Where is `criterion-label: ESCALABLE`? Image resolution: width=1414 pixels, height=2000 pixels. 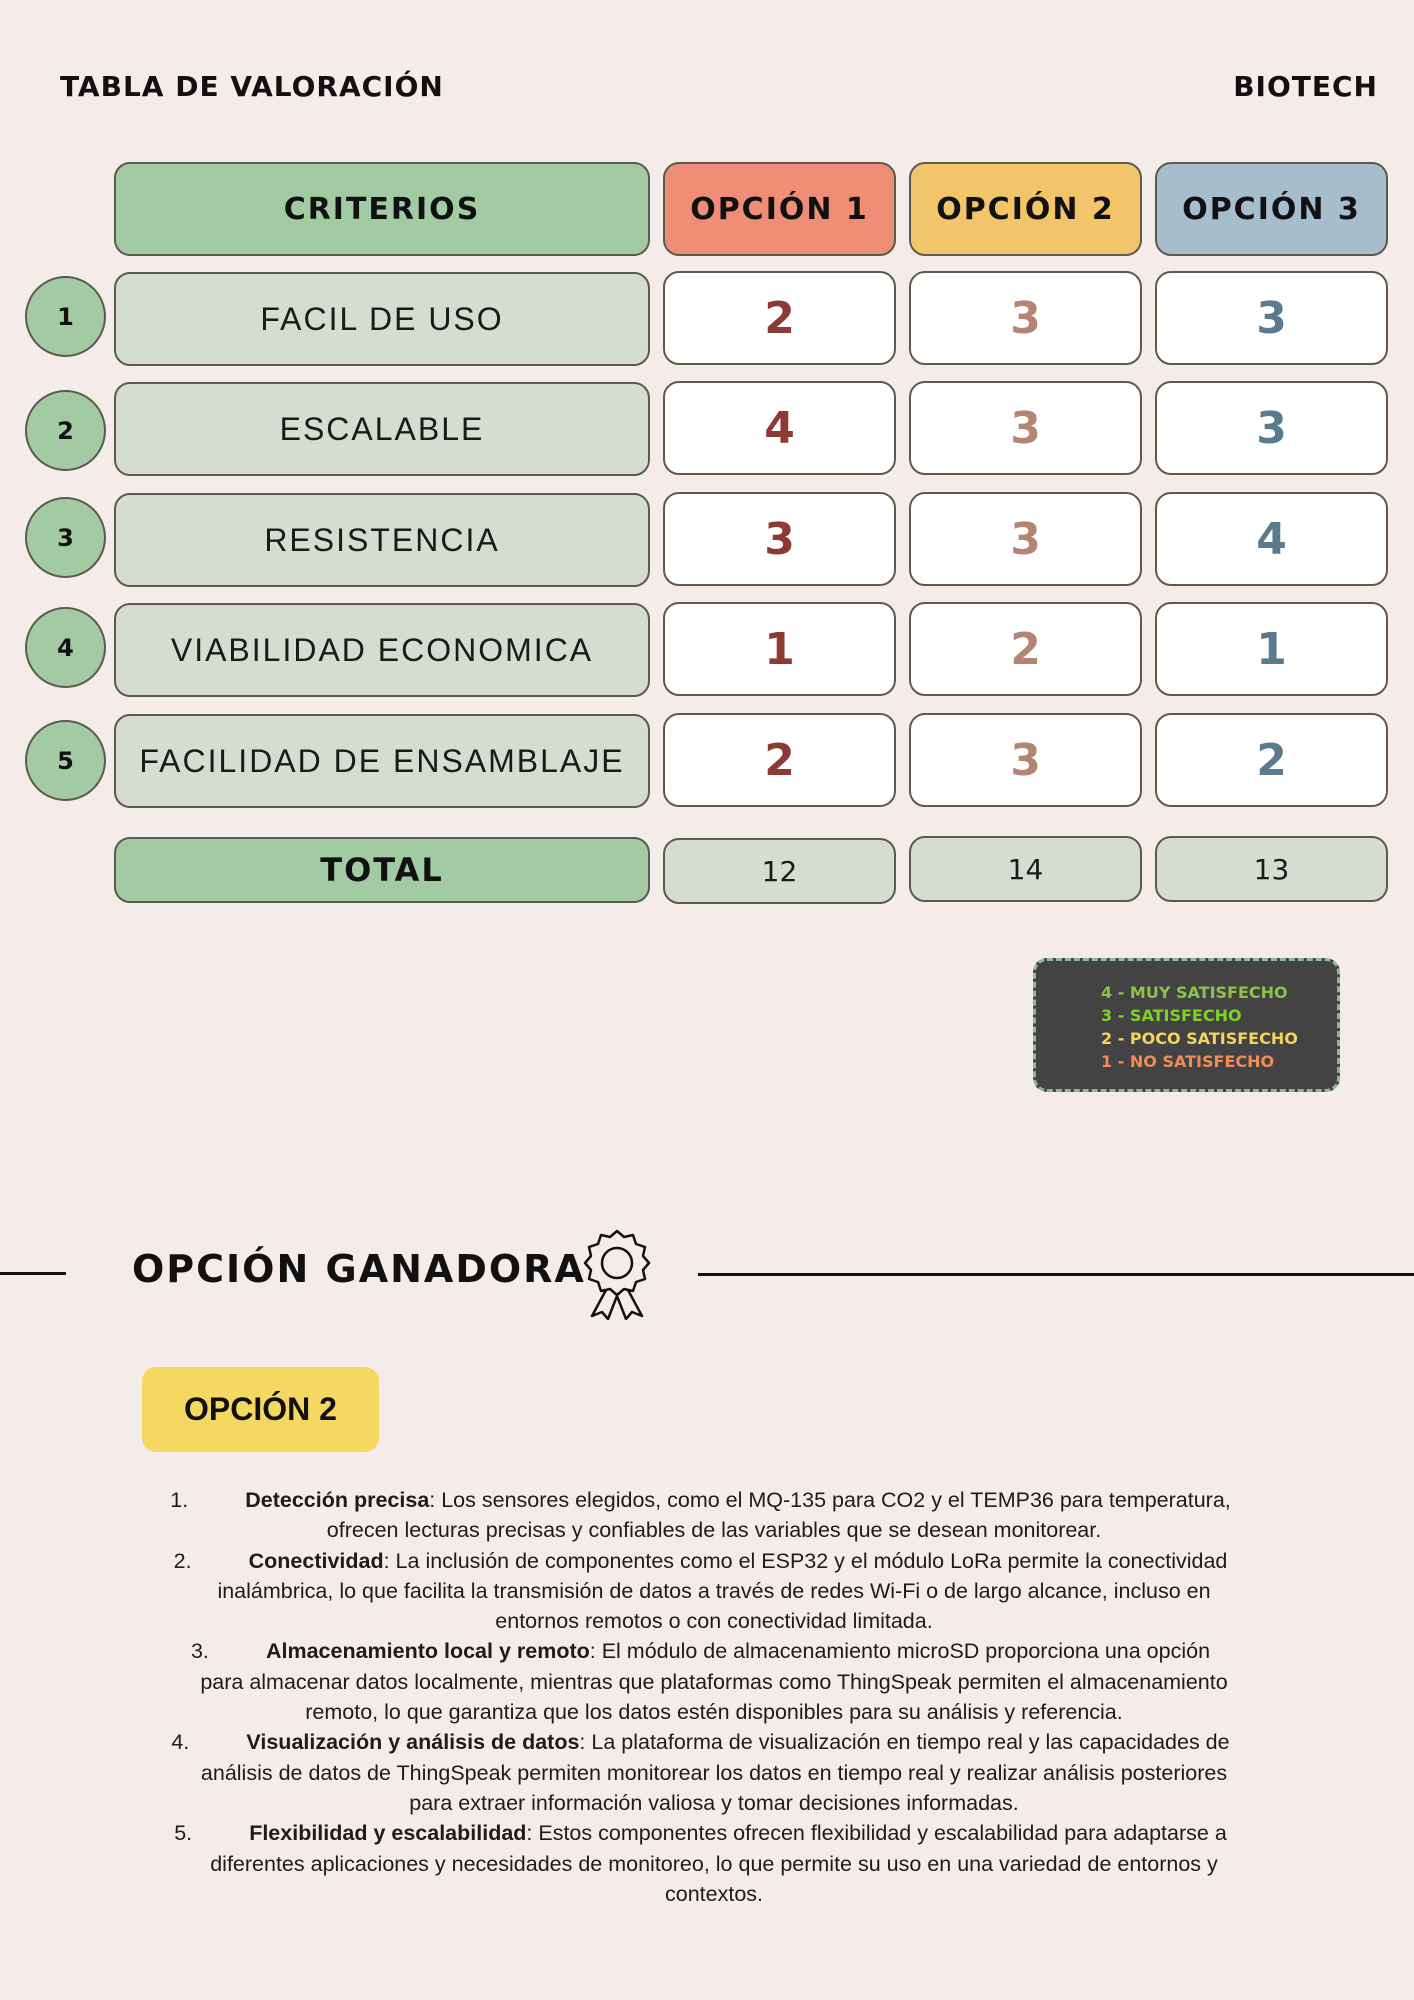
criterion-label: ESCALABLE is located at coordinates (382, 429).